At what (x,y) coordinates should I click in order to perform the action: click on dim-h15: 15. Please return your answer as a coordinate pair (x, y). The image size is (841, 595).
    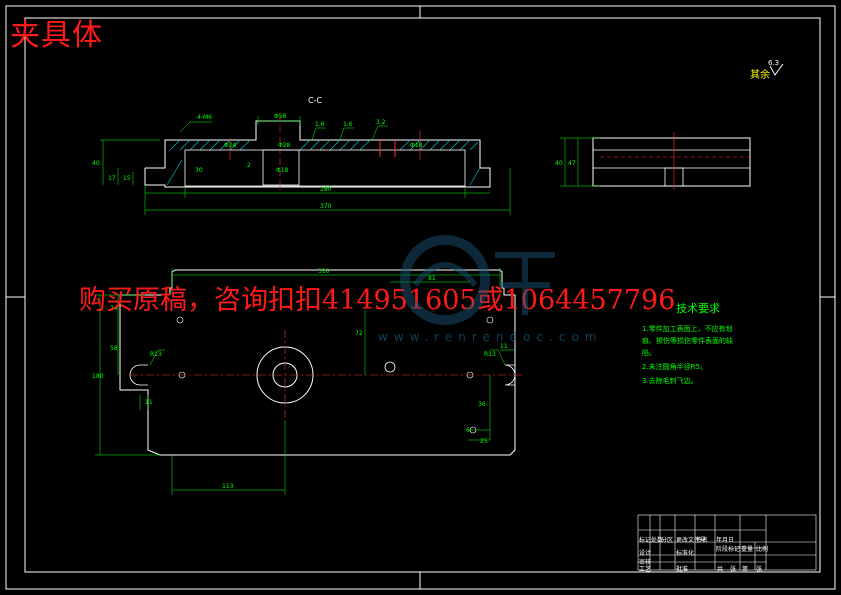
    Looking at the image, I should click on (127, 178).